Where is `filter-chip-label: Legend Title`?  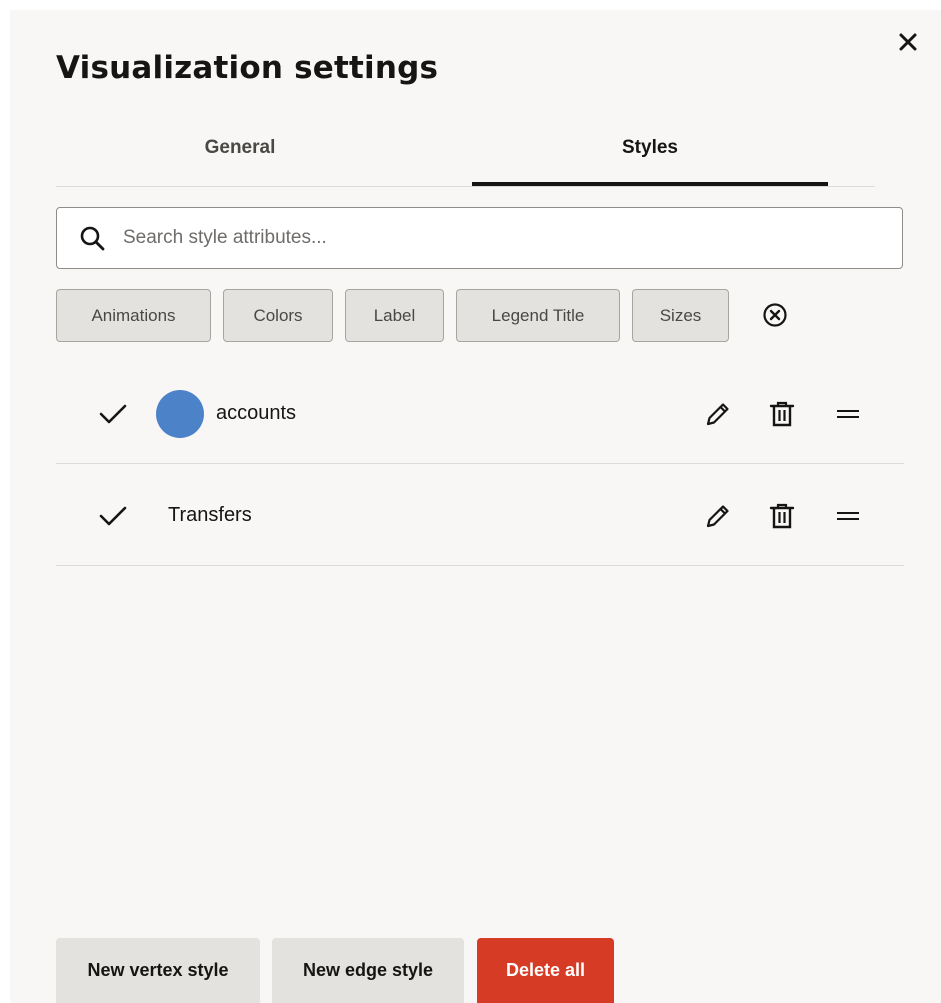
filter-chip-label: Legend Title is located at coordinates (538, 315).